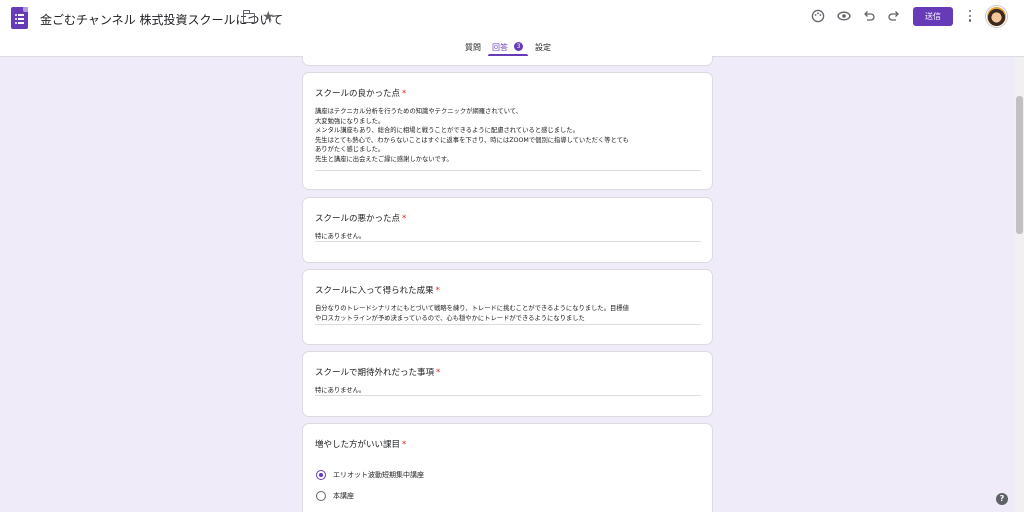  I want to click on redo-icon, so click(894, 17).